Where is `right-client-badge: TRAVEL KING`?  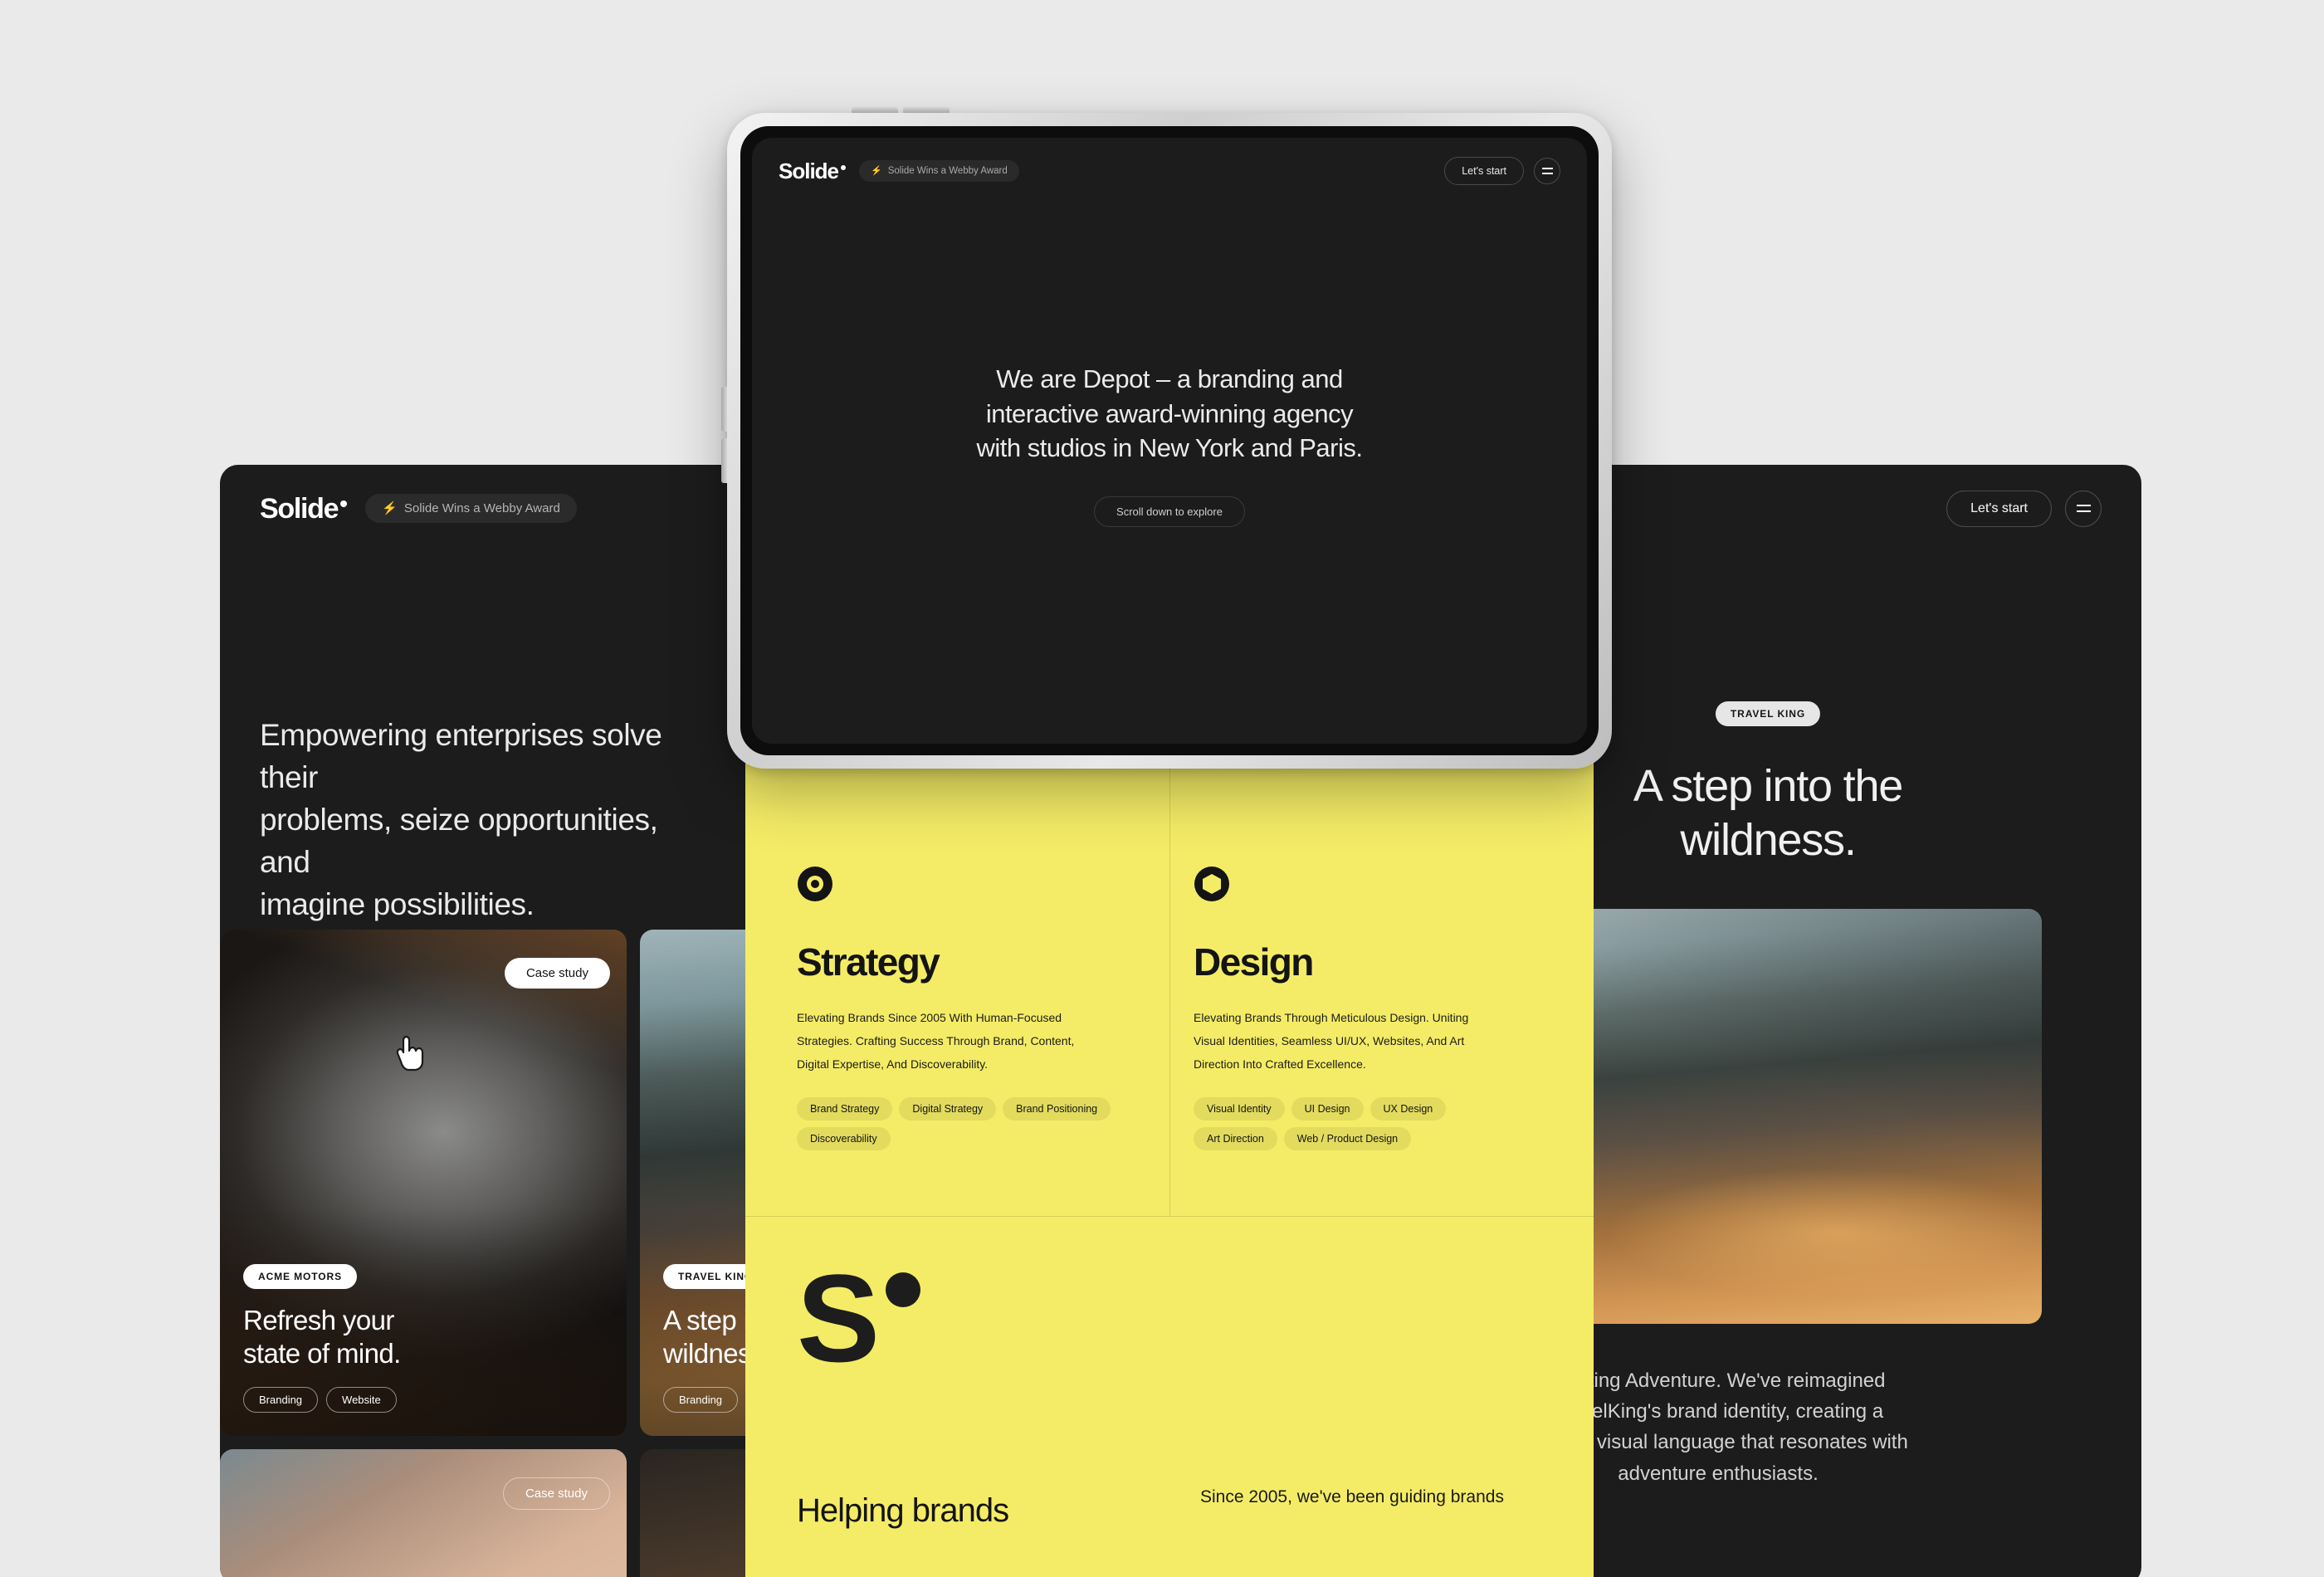 right-client-badge: TRAVEL KING is located at coordinates (1768, 713).